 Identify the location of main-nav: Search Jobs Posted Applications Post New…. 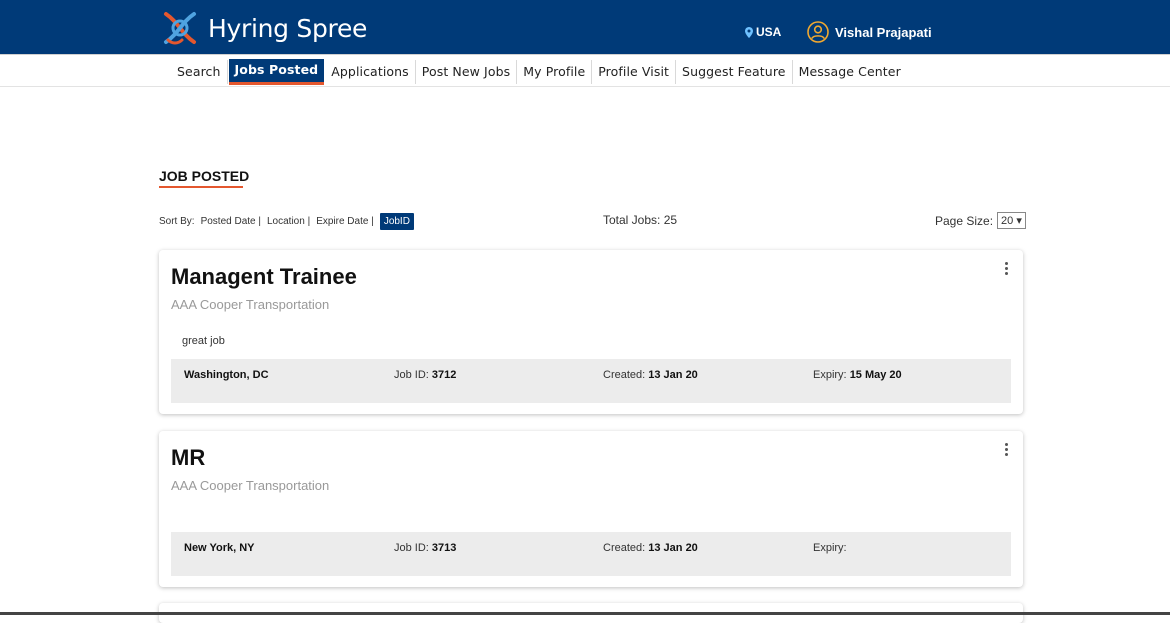
(585, 70).